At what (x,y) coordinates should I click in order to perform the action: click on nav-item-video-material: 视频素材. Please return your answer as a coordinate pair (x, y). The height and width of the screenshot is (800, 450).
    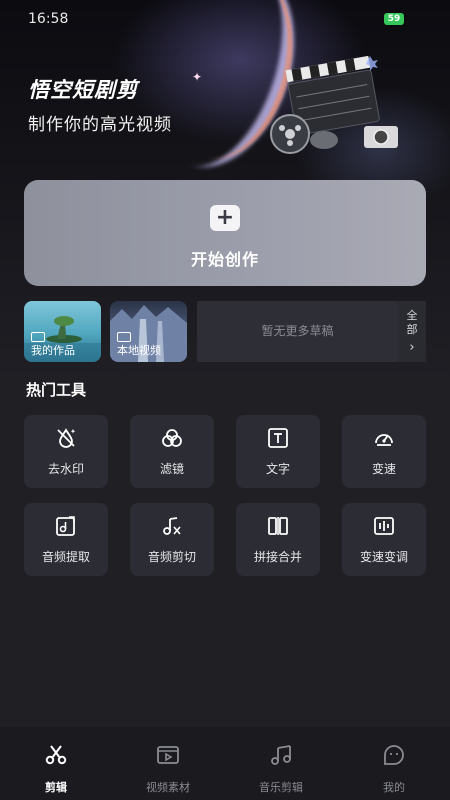
    Looking at the image, I should click on (168, 763).